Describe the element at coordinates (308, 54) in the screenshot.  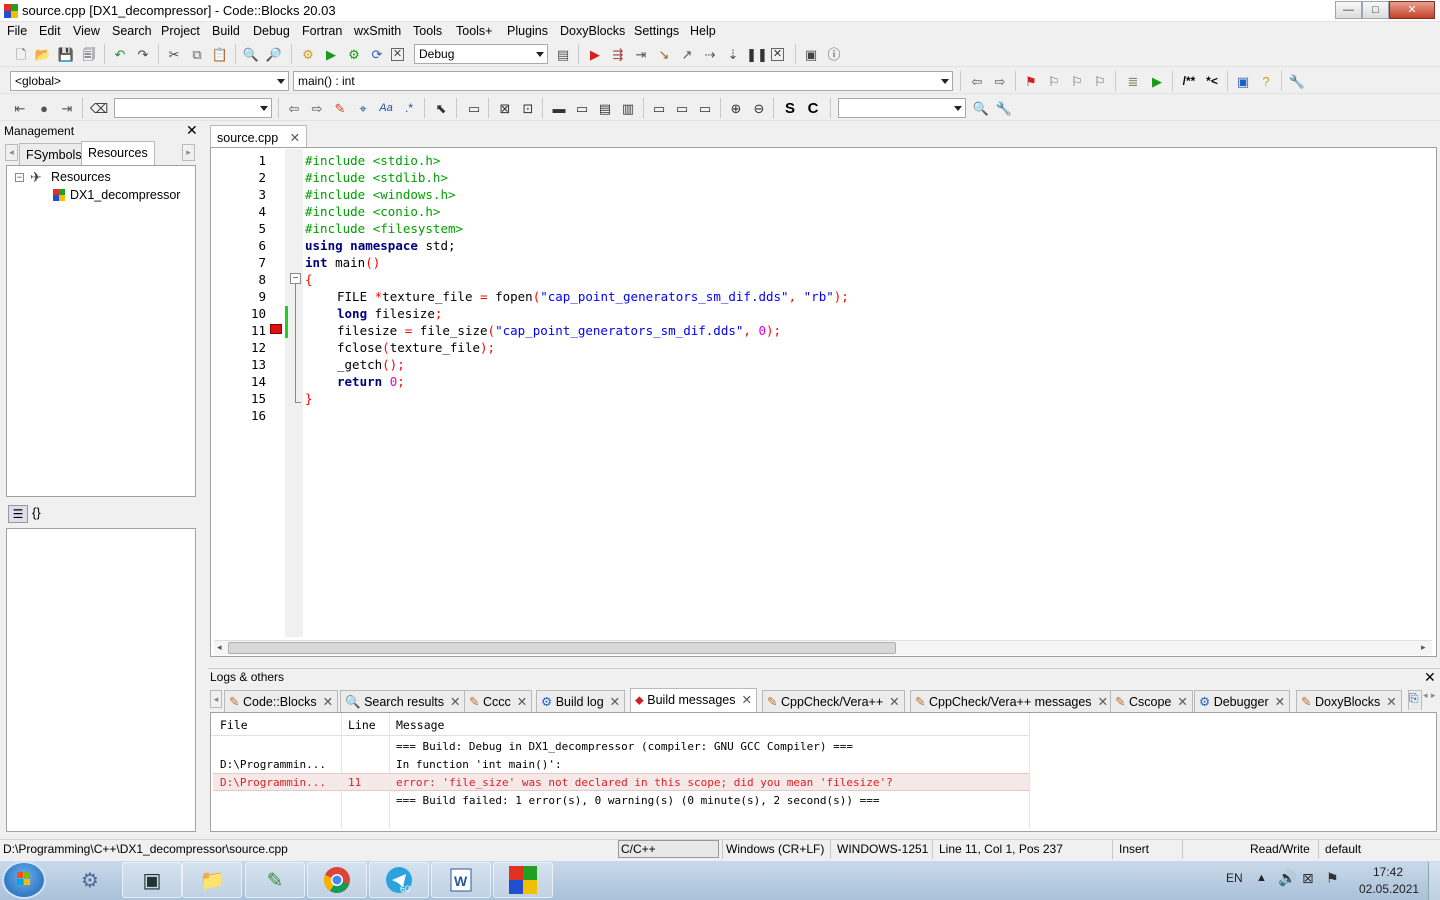
I see `build-gear-icon: ⚙` at that location.